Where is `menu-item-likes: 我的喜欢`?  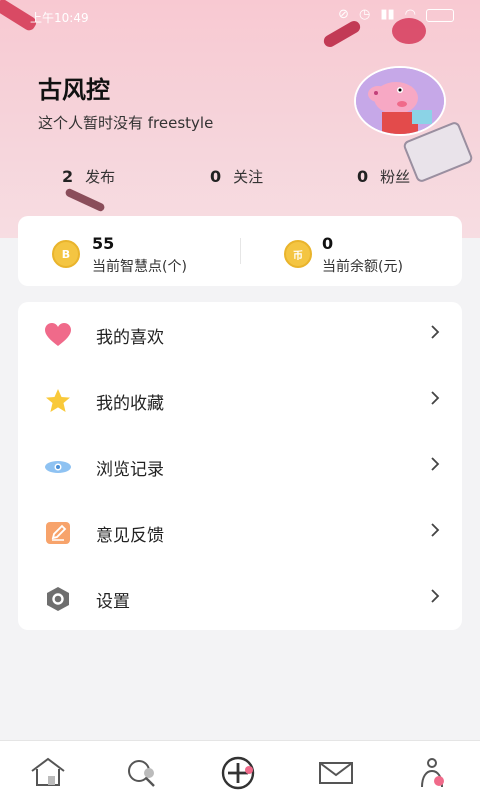 menu-item-likes: 我的喜欢 is located at coordinates (240, 335).